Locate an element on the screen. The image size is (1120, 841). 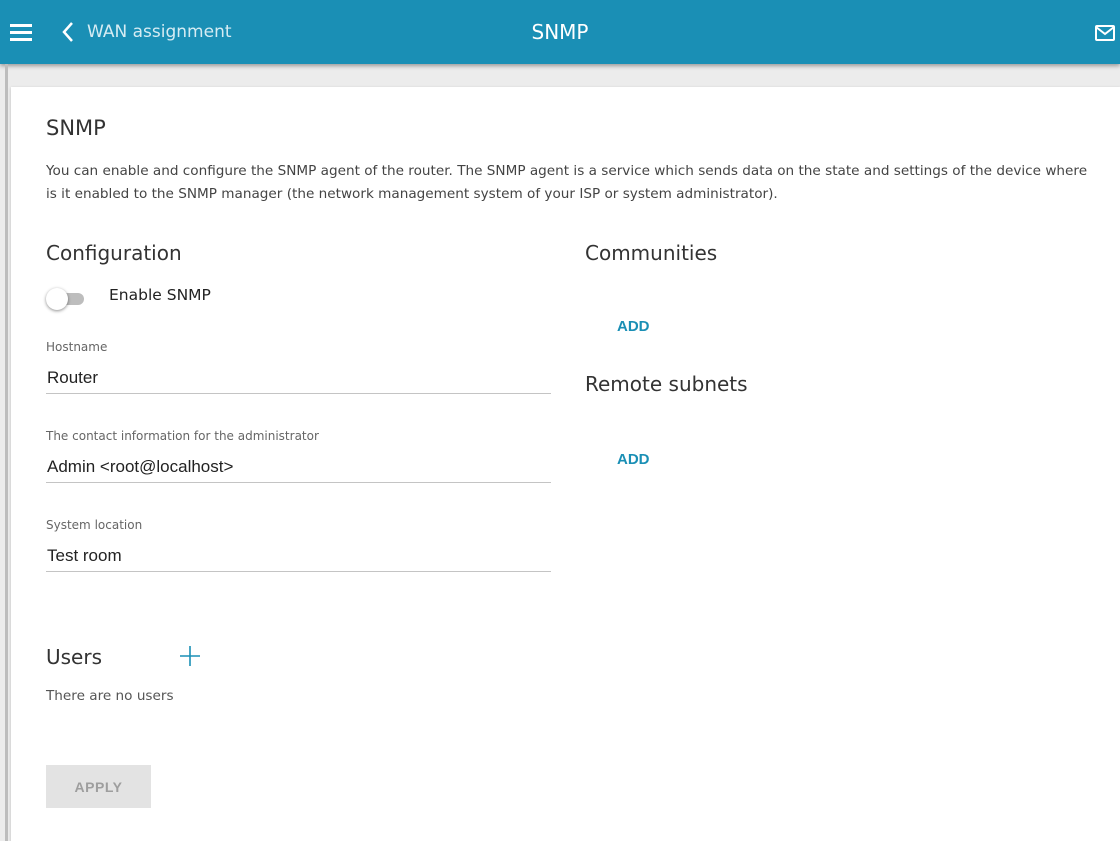
section-title: SNMP is located at coordinates (76, 128).